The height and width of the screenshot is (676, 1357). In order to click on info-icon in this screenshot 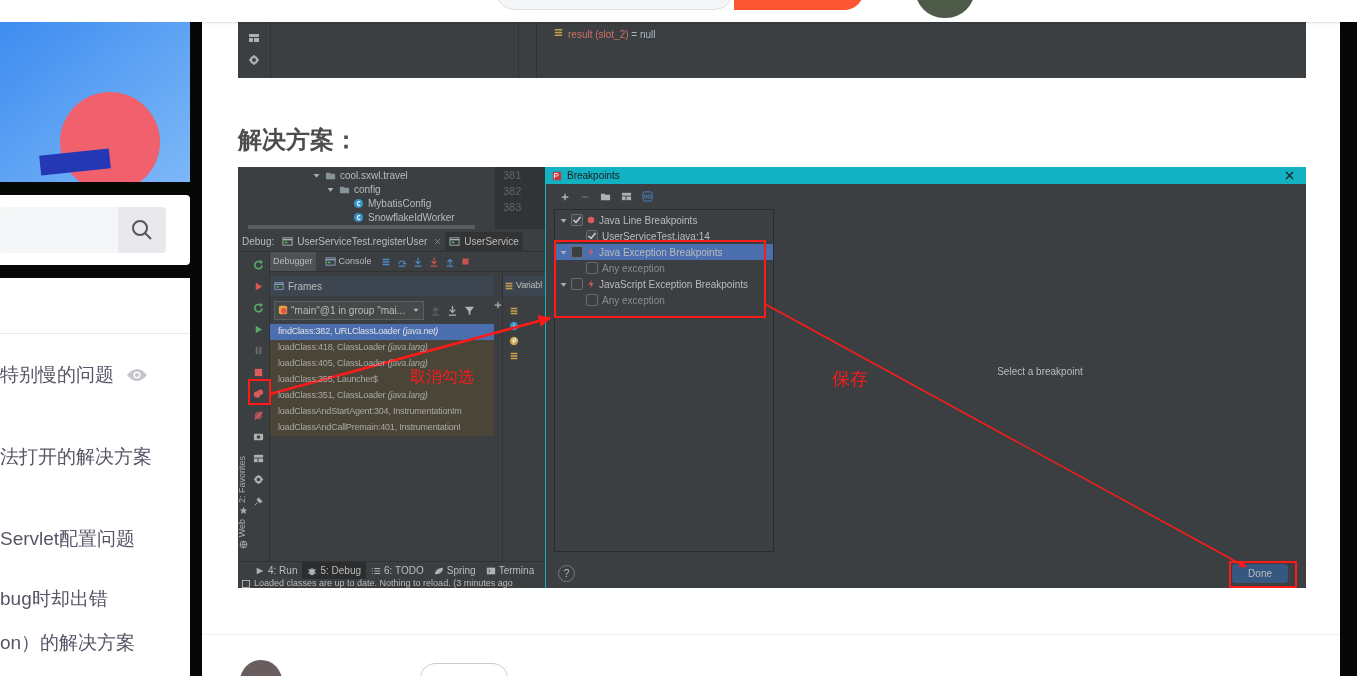, I will do `click(514, 326)`.